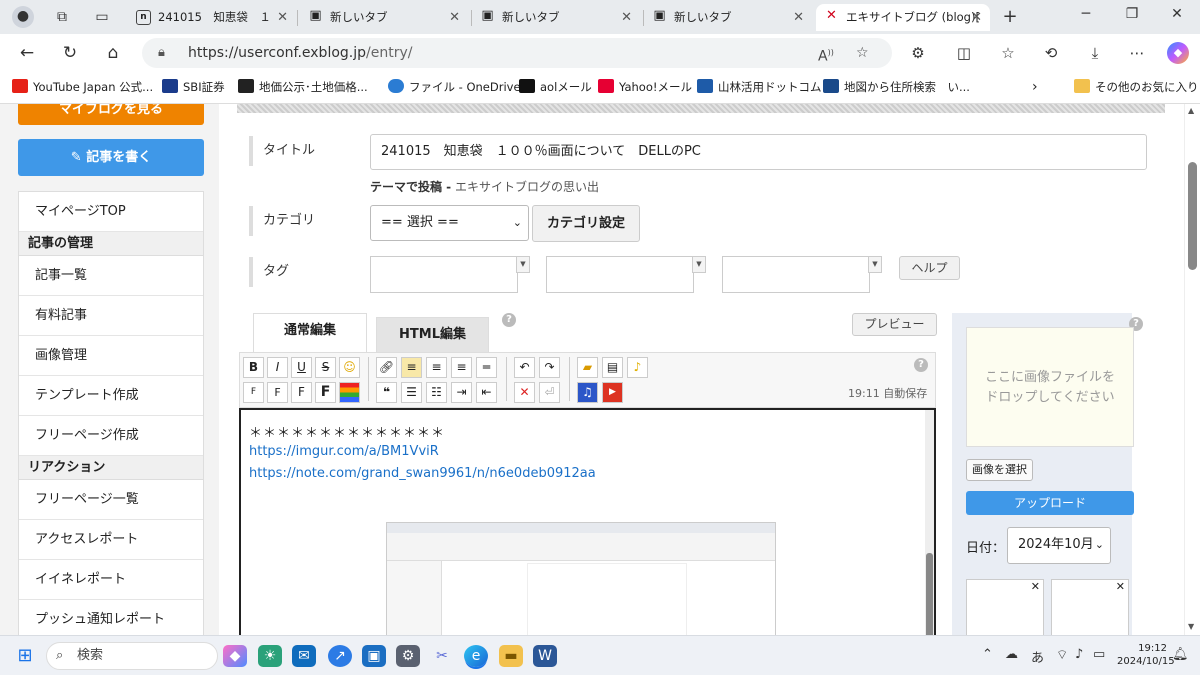 The height and width of the screenshot is (675, 1200). Describe the element at coordinates (111, 617) in the screenshot. I see `sidebar-item-push-report: プッシュ通知レポート` at that location.